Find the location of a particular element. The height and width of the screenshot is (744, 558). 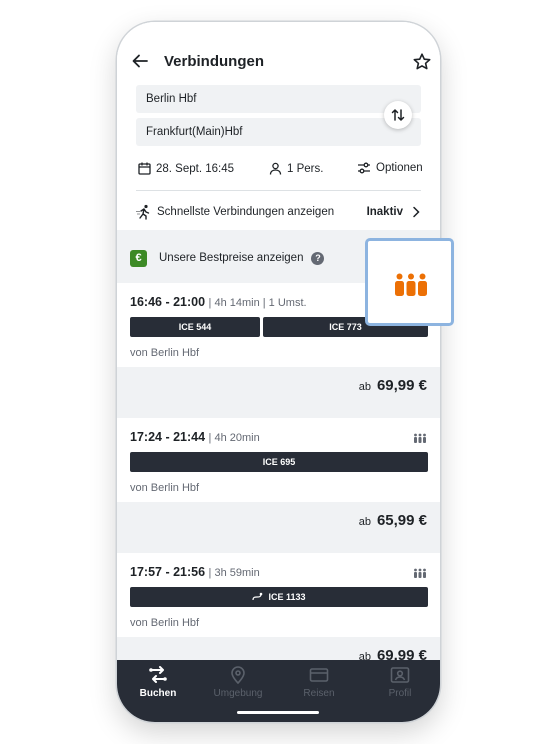

departure-arrival: 16:46 - 21:00 is located at coordinates (168, 302).